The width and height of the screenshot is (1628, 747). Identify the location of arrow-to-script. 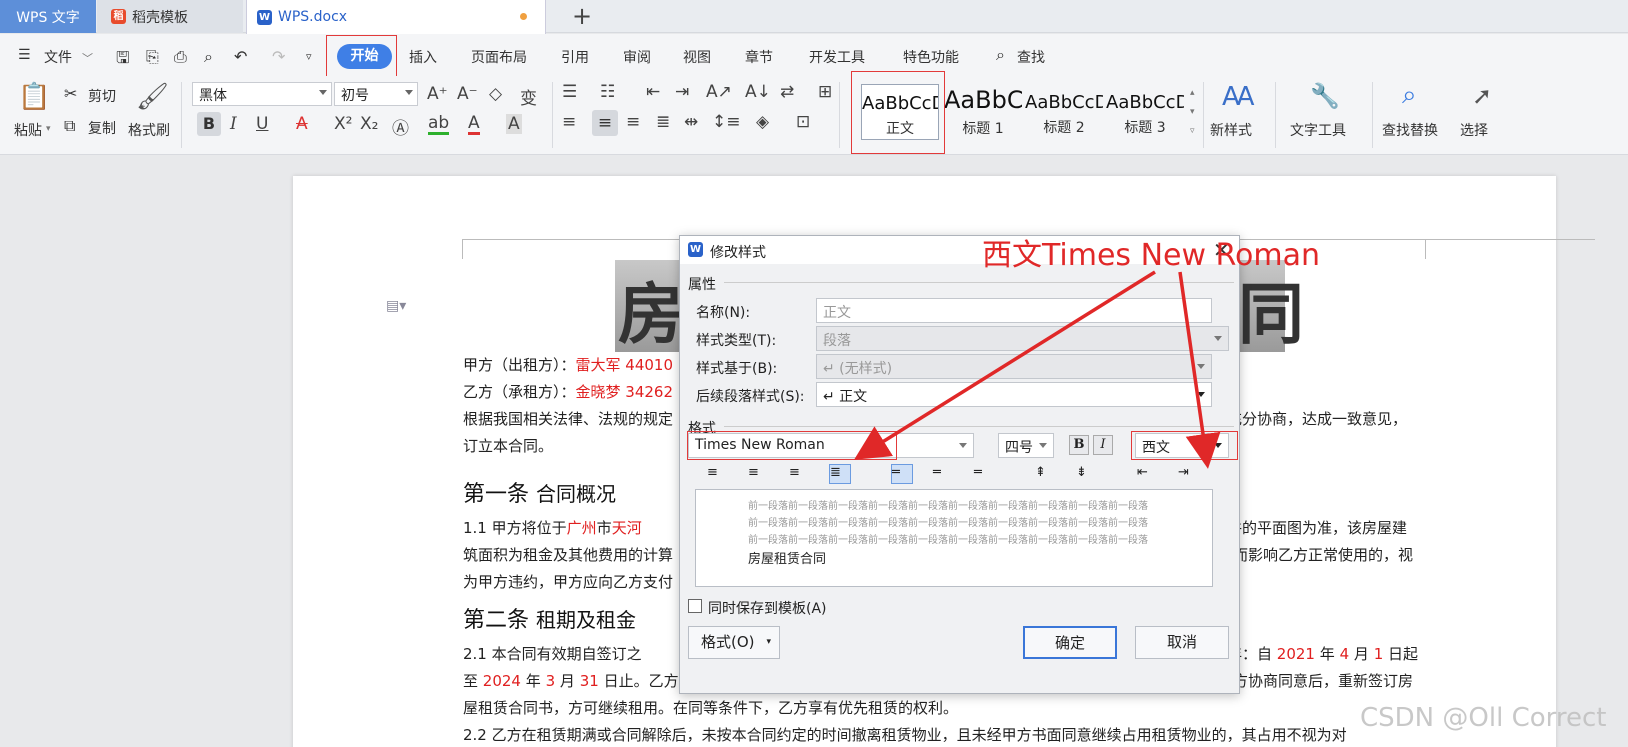
(1199, 370).